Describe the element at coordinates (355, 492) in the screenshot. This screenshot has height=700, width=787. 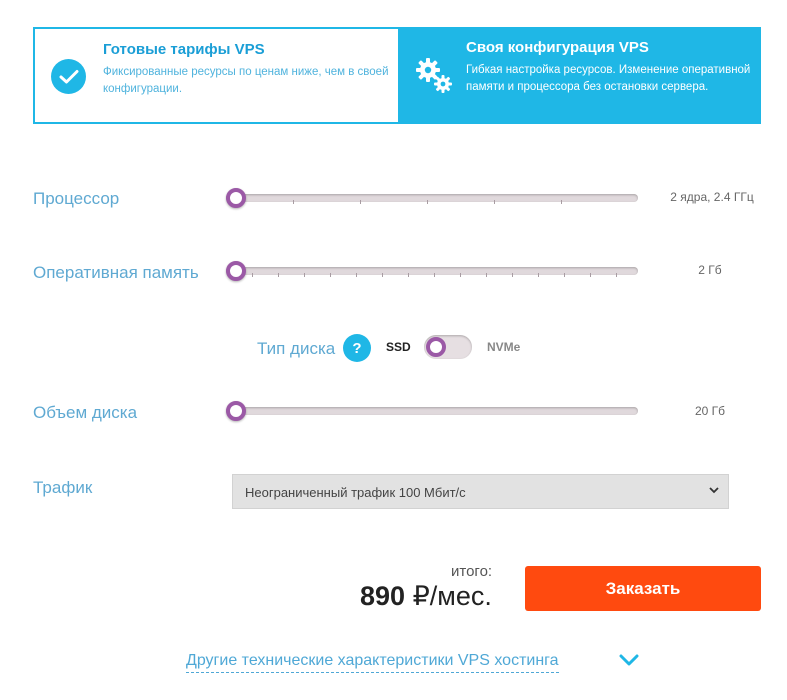
I see `traffic-select-value: Неограниченный трафик 100 Мбит/с` at that location.